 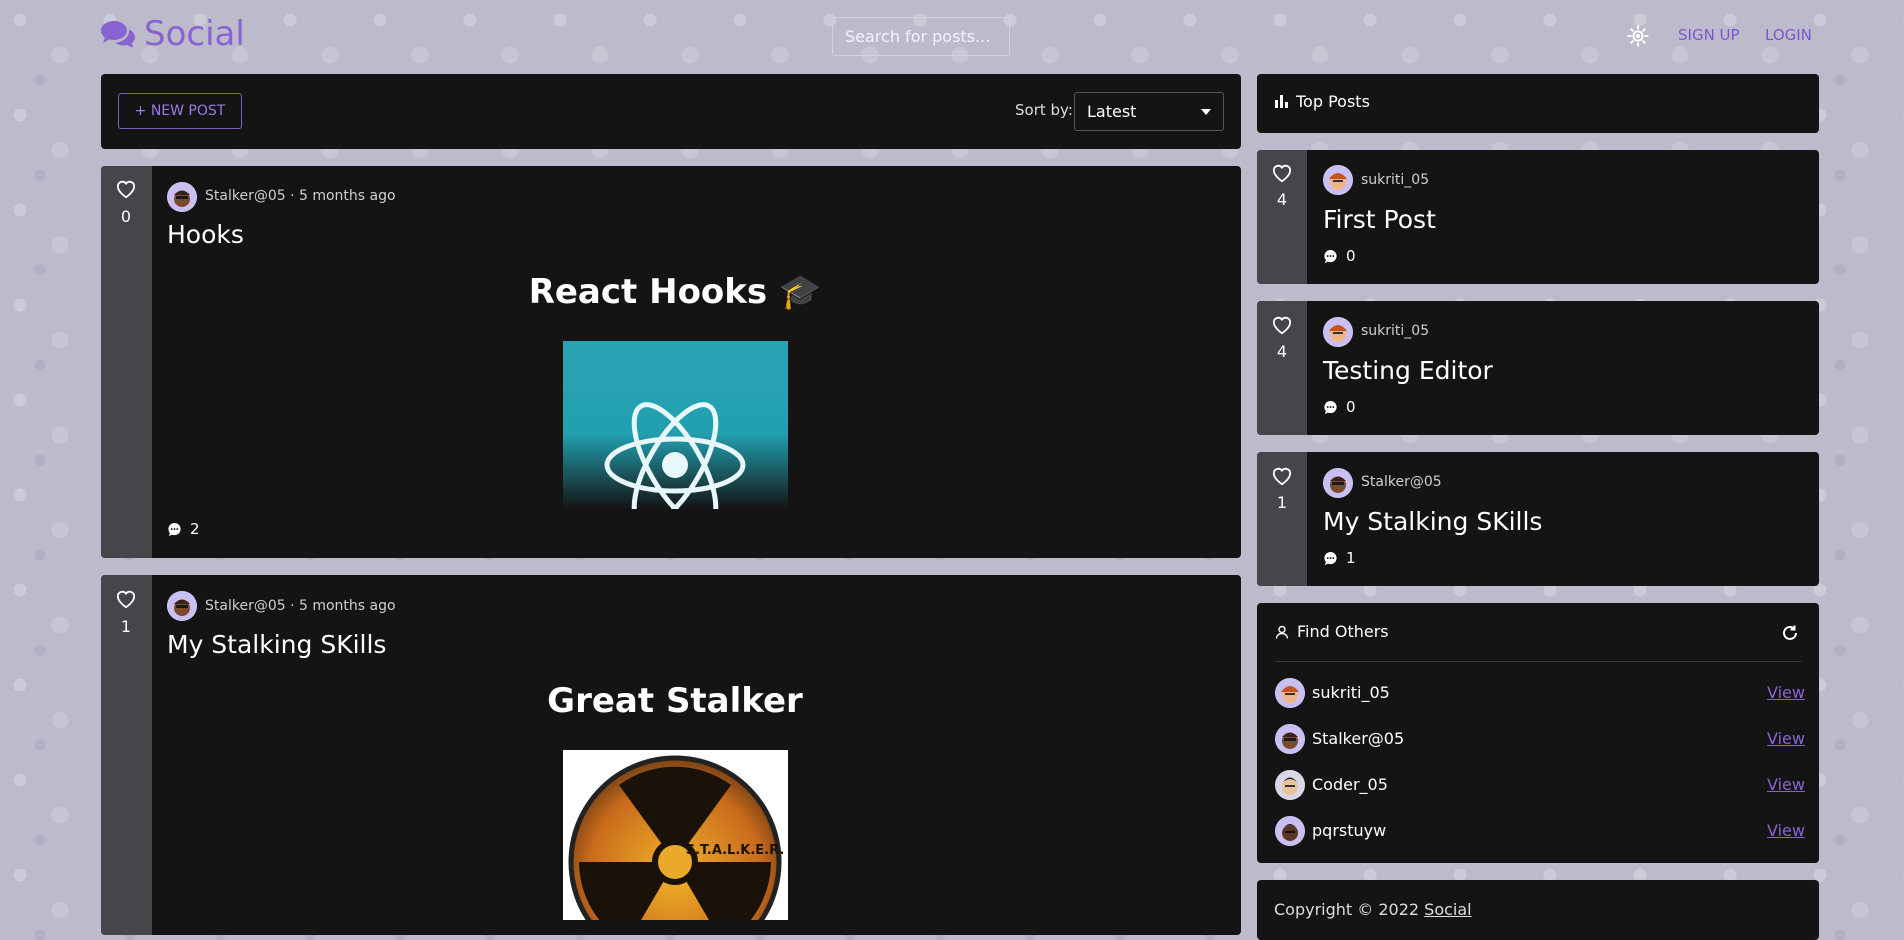 I want to click on top-posts-title: Top Posts, so click(x=1333, y=101).